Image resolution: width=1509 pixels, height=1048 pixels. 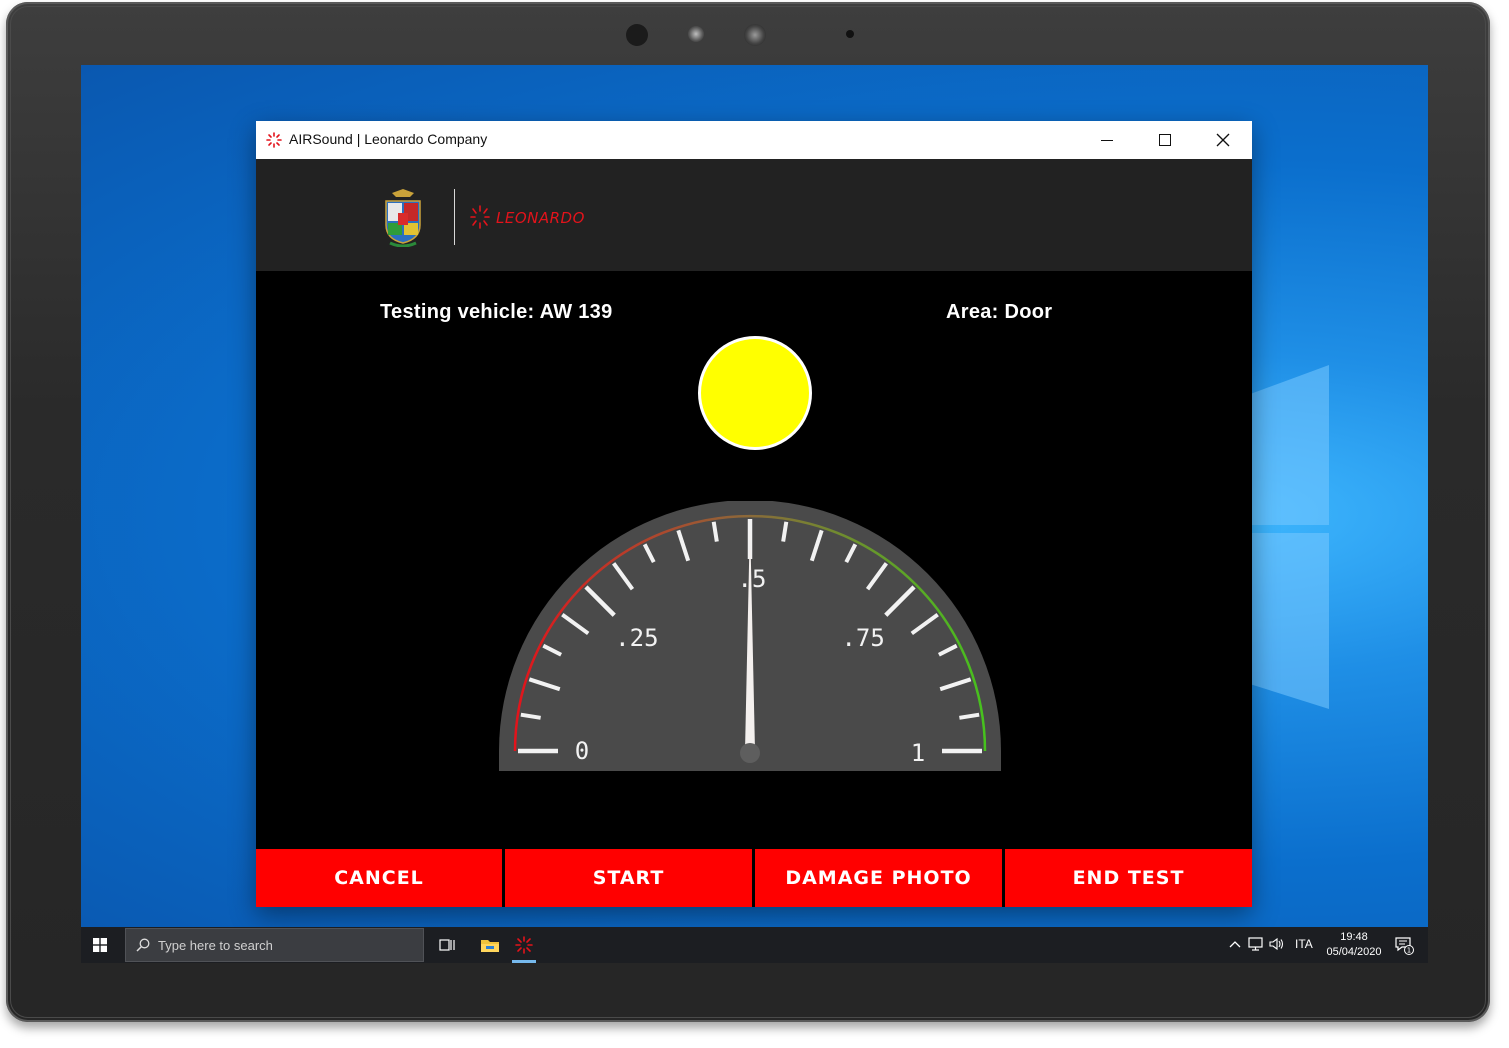 I want to click on gauge-needle-hub, so click(x=750, y=753).